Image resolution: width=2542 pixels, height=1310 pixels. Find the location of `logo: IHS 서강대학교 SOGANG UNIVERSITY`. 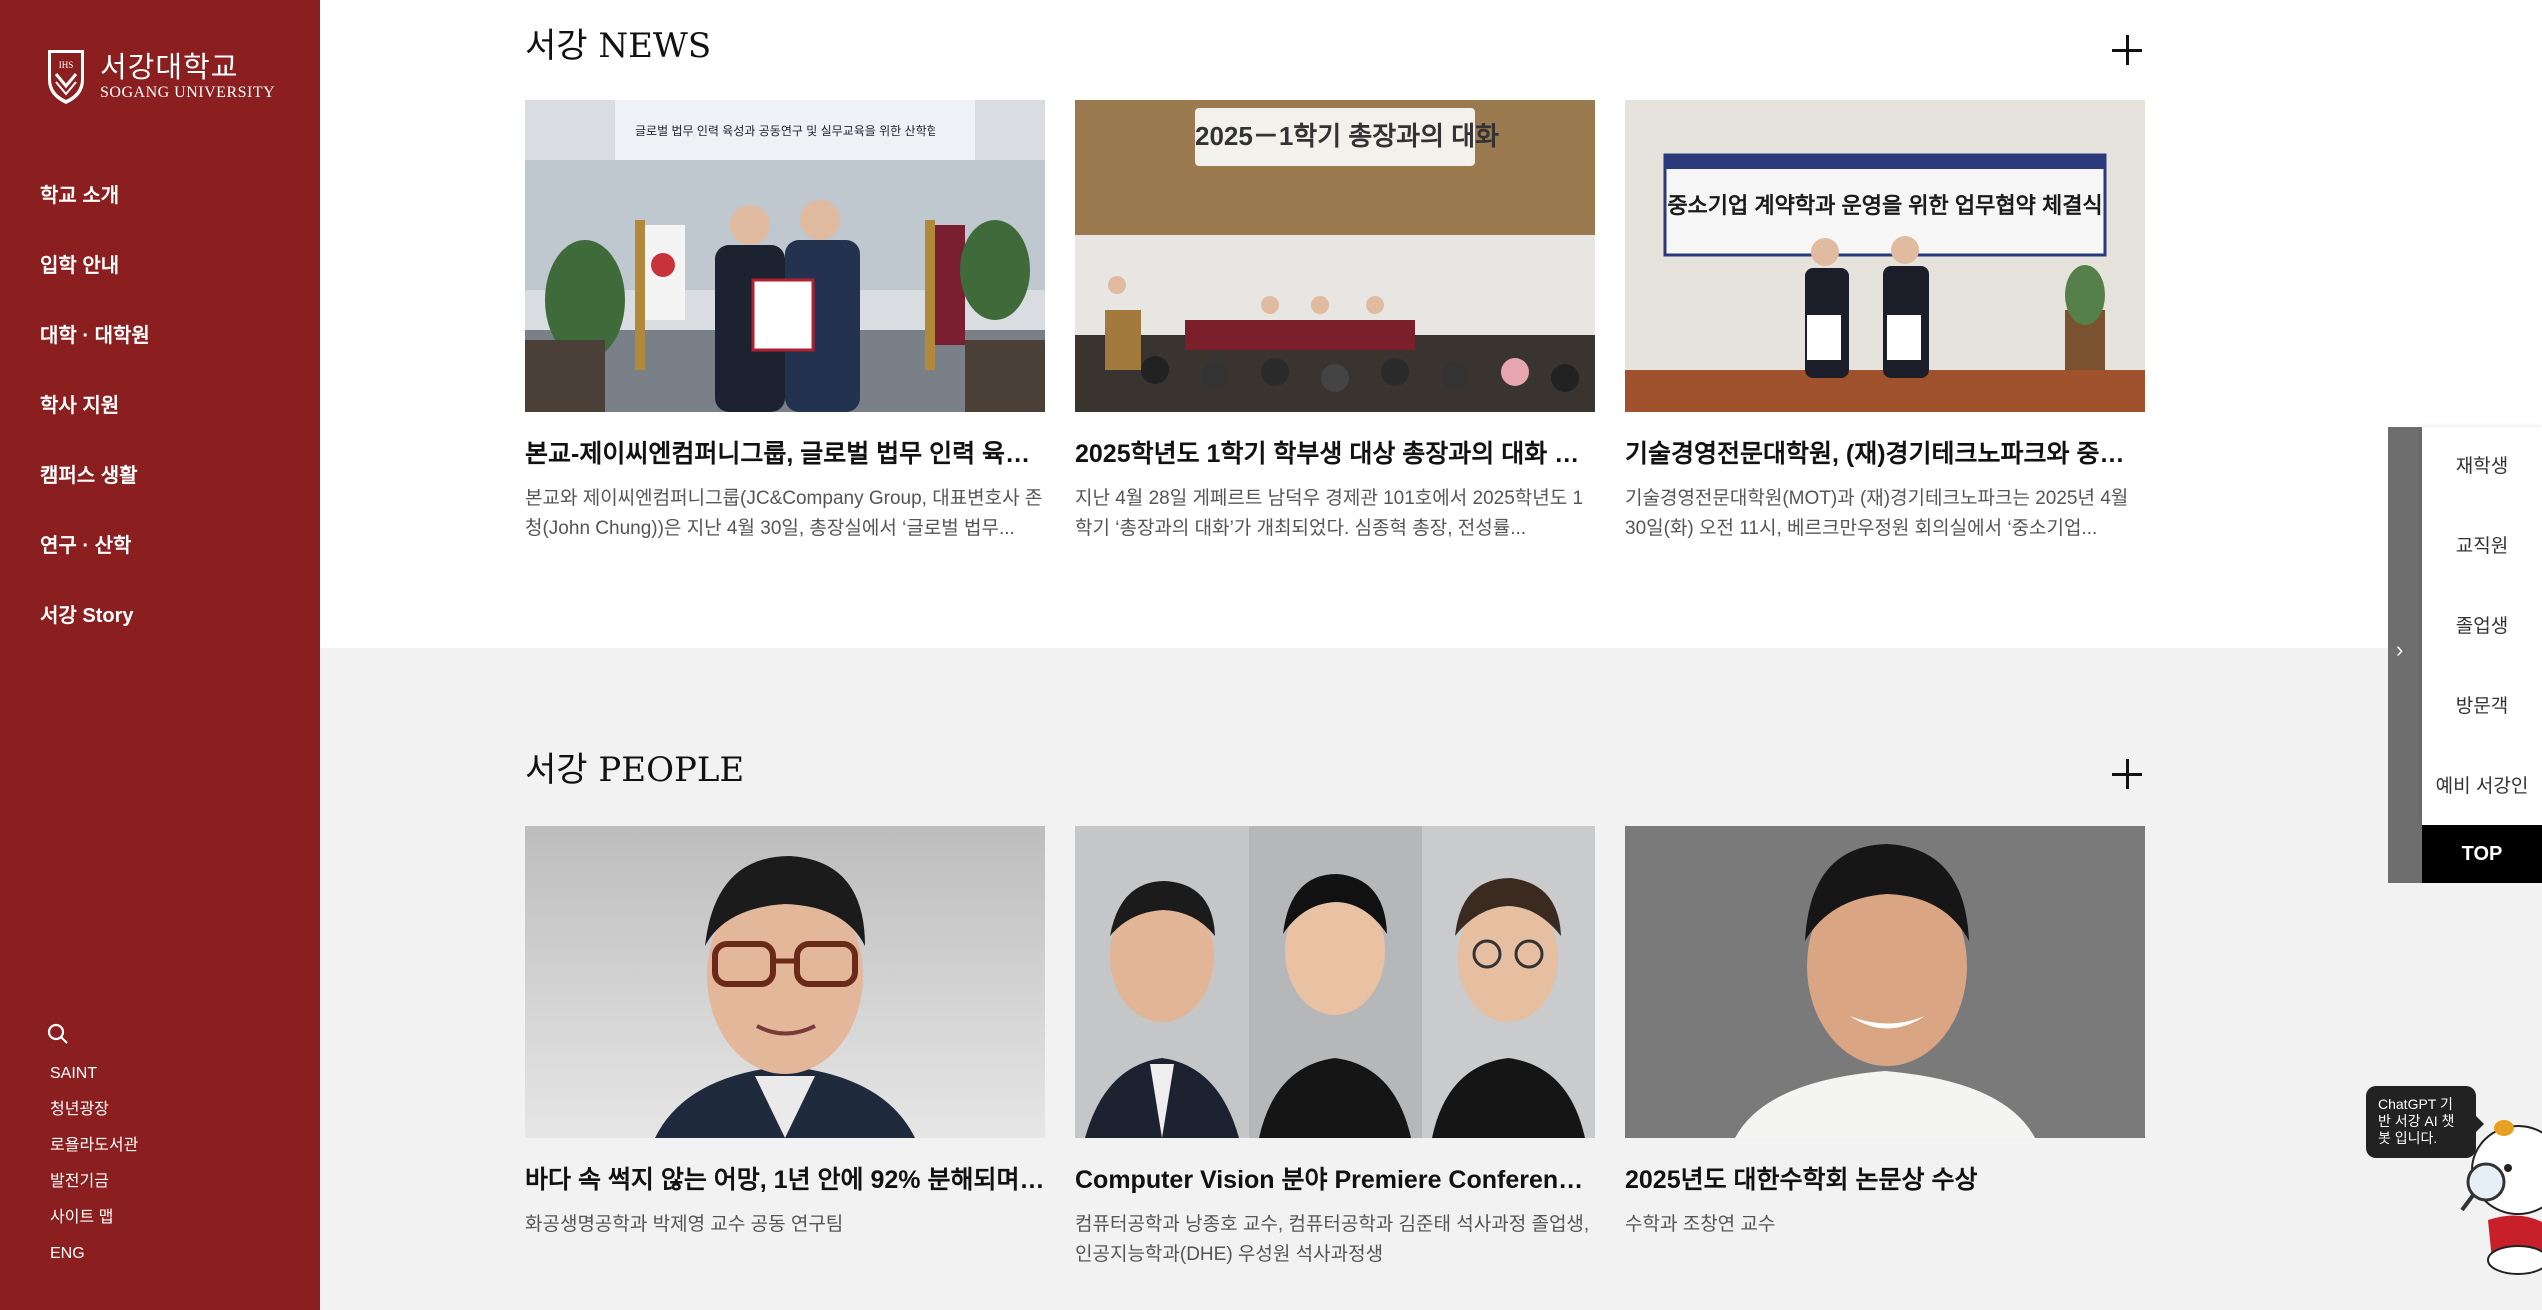

logo: IHS 서강대학교 SOGANG UNIVERSITY is located at coordinates (159, 77).